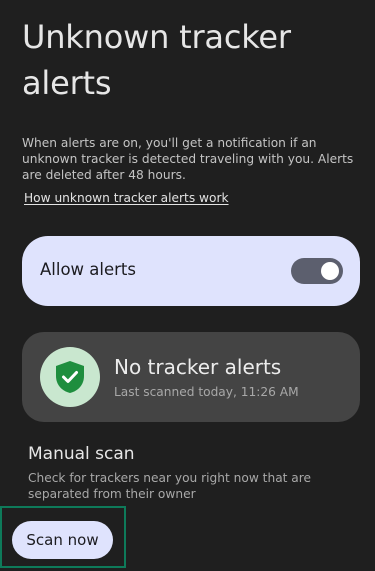 The height and width of the screenshot is (571, 375). What do you see at coordinates (206, 392) in the screenshot?
I see `last-scanned-text: Last scanned today, 11:26 AM` at bounding box center [206, 392].